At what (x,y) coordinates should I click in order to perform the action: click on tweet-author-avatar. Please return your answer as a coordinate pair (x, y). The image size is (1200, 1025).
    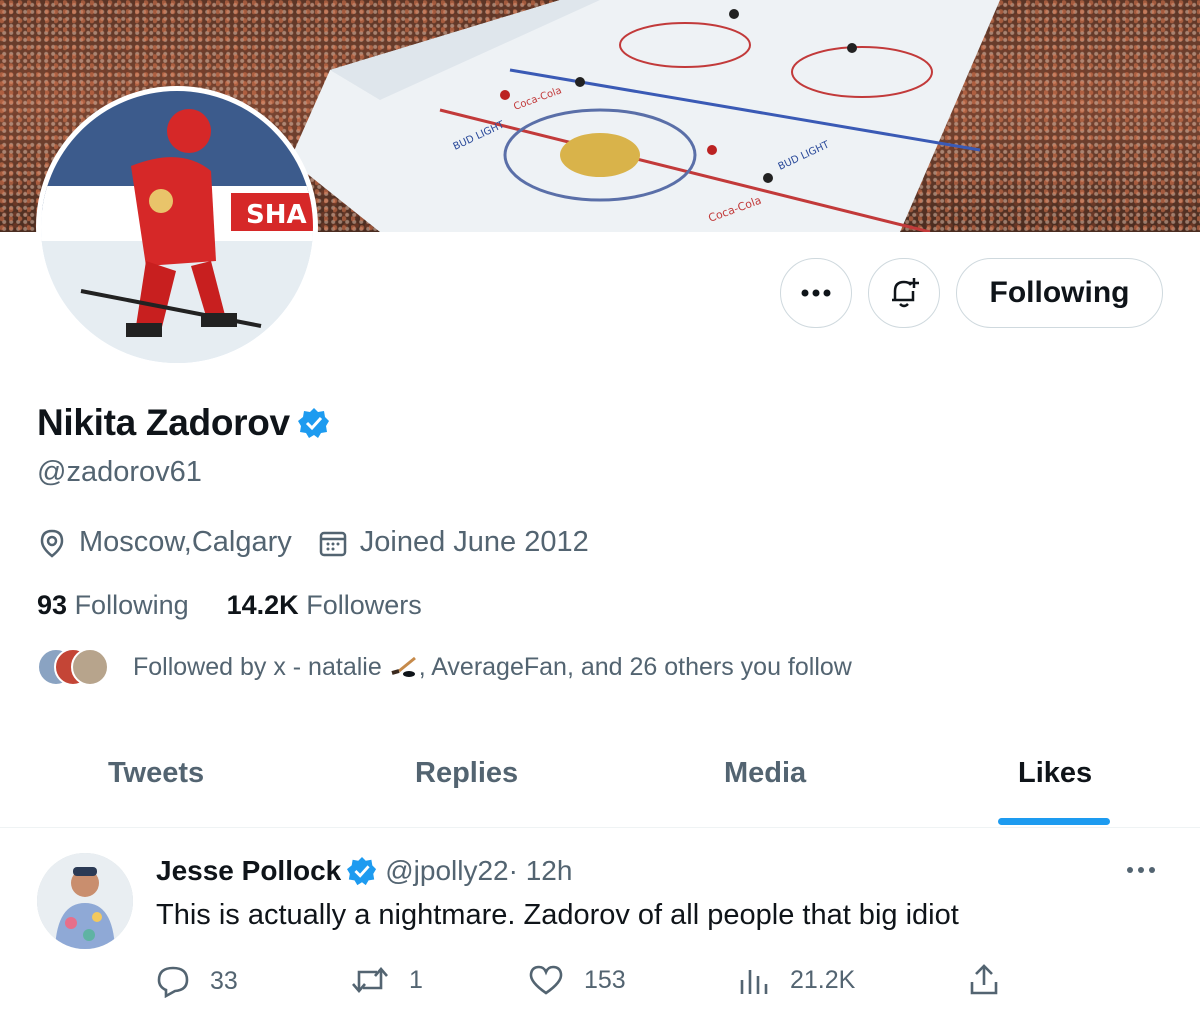
    Looking at the image, I should click on (85, 901).